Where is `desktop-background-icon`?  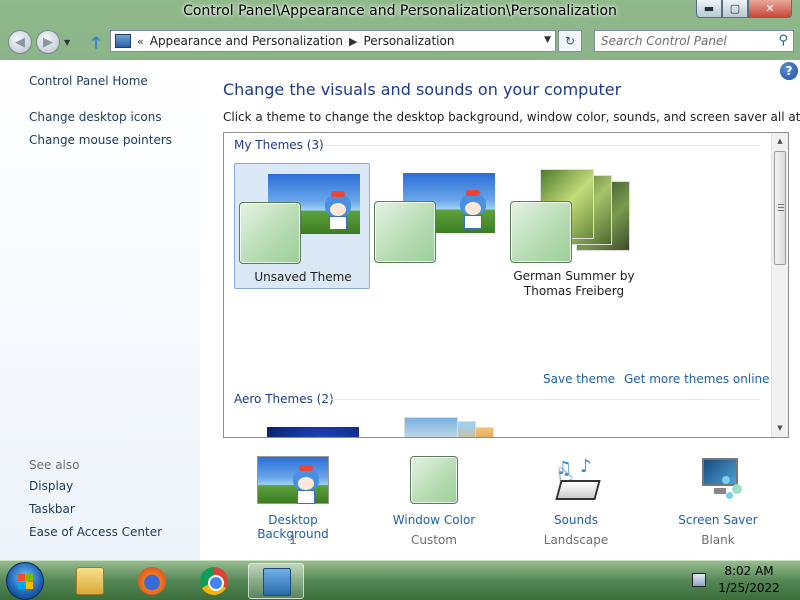 desktop-background-icon is located at coordinates (293, 481).